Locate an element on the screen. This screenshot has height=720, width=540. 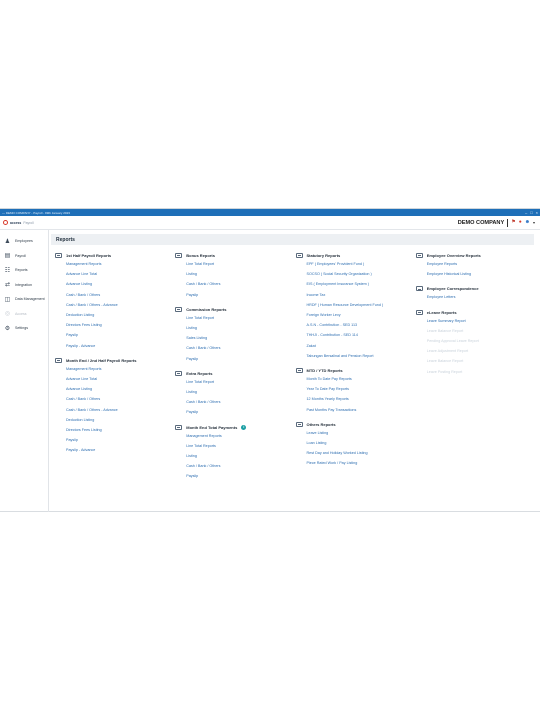
report-link: Leave Adjustment Report is located at coordinates (447, 351).